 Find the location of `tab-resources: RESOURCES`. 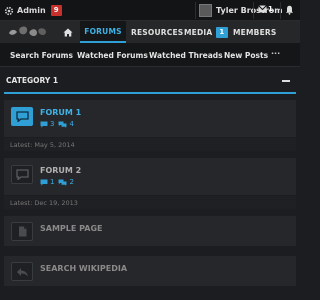

tab-resources: RESOURCES is located at coordinates (157, 32).